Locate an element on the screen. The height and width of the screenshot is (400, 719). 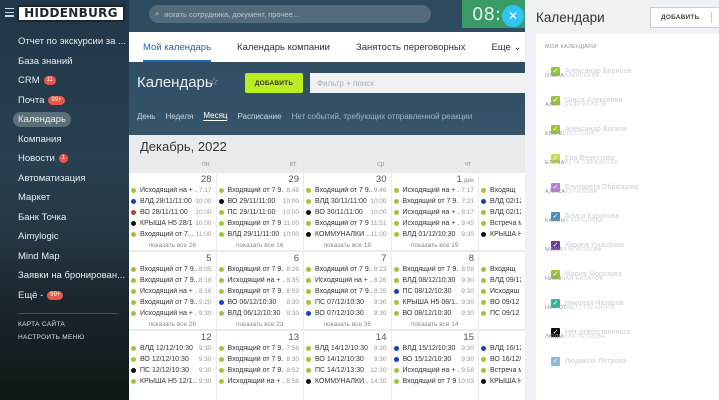
calendar-event: ВО 14/12/10:30 9:30 is located at coordinates (346, 359).